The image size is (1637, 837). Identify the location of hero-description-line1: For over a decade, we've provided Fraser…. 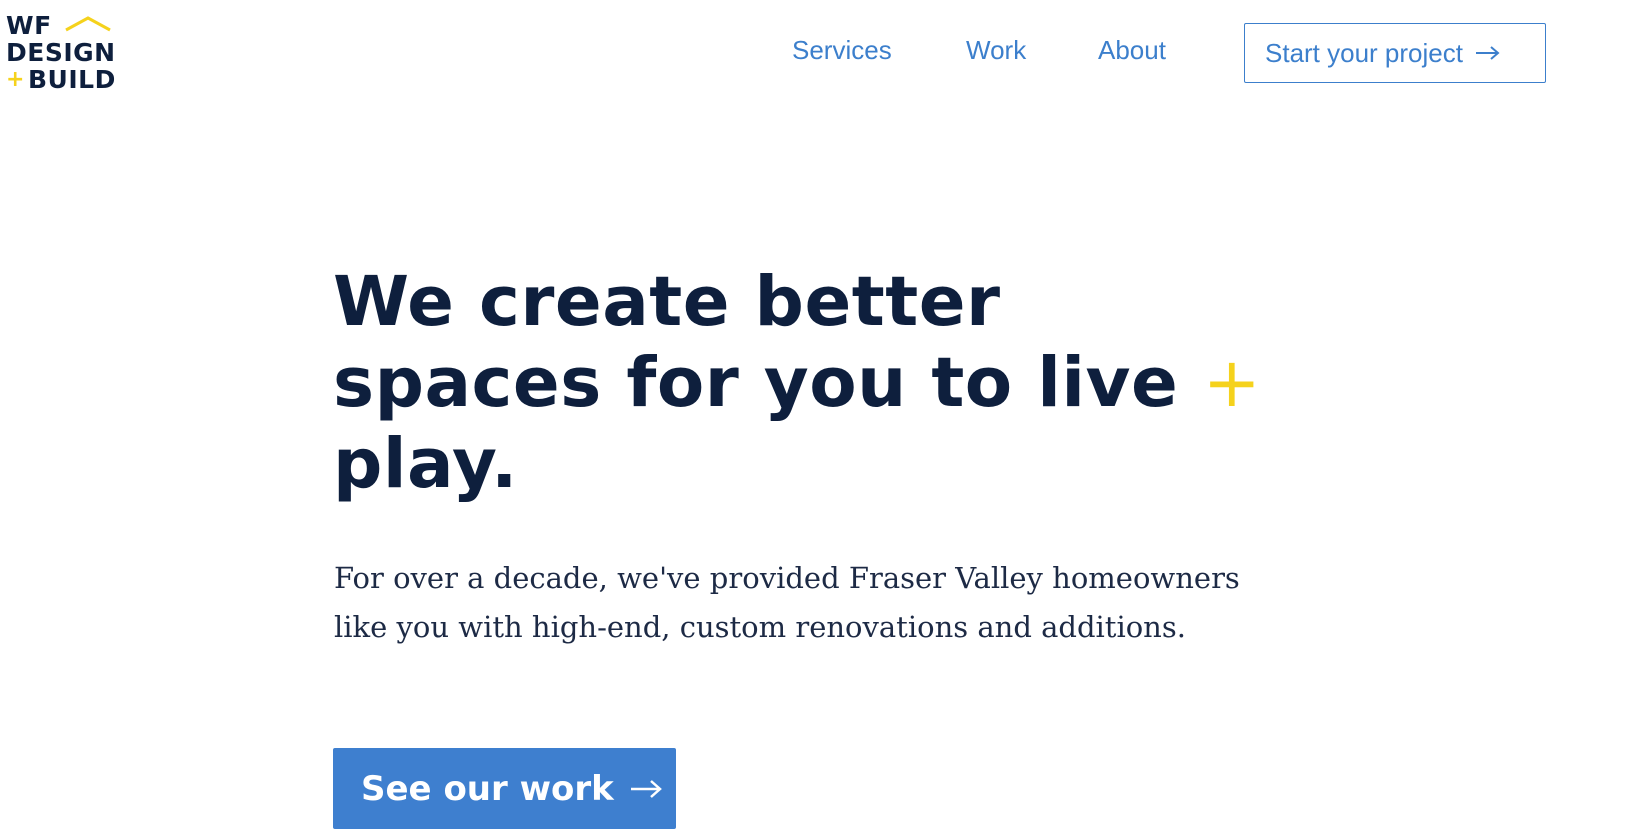
(787, 578).